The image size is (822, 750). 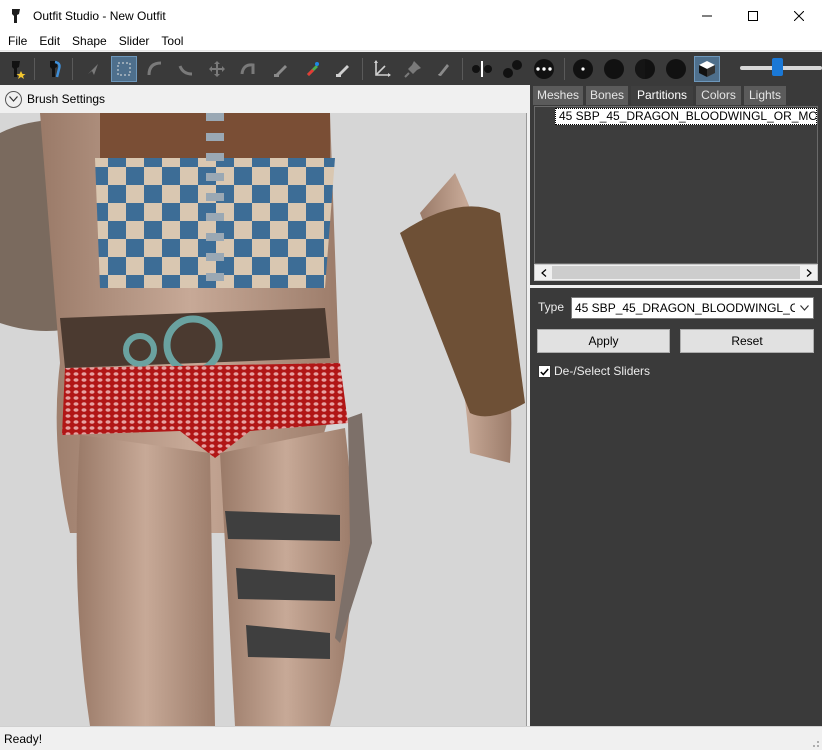 I want to click on tab-bones: Bones, so click(x=607, y=95).